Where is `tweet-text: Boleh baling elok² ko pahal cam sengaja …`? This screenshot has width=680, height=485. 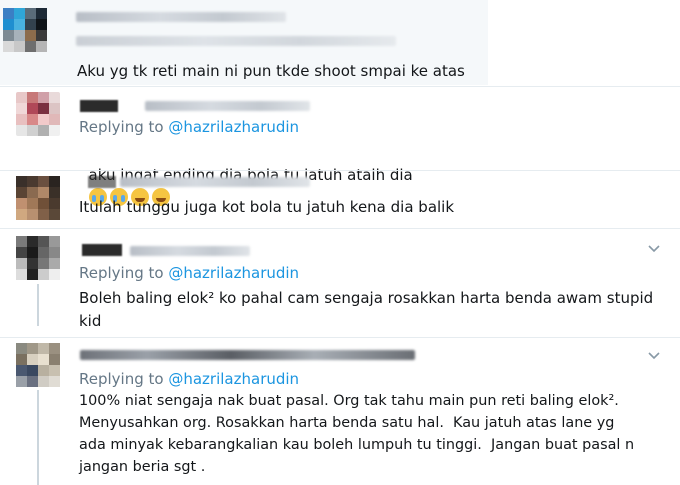 tweet-text: Boleh baling elok² ko pahal cam sengaja … is located at coordinates (366, 309).